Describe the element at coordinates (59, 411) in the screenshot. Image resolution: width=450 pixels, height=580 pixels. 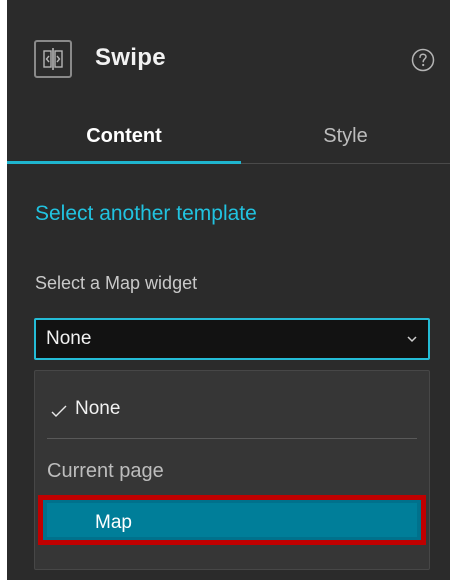
I see `checkmark-icon` at that location.